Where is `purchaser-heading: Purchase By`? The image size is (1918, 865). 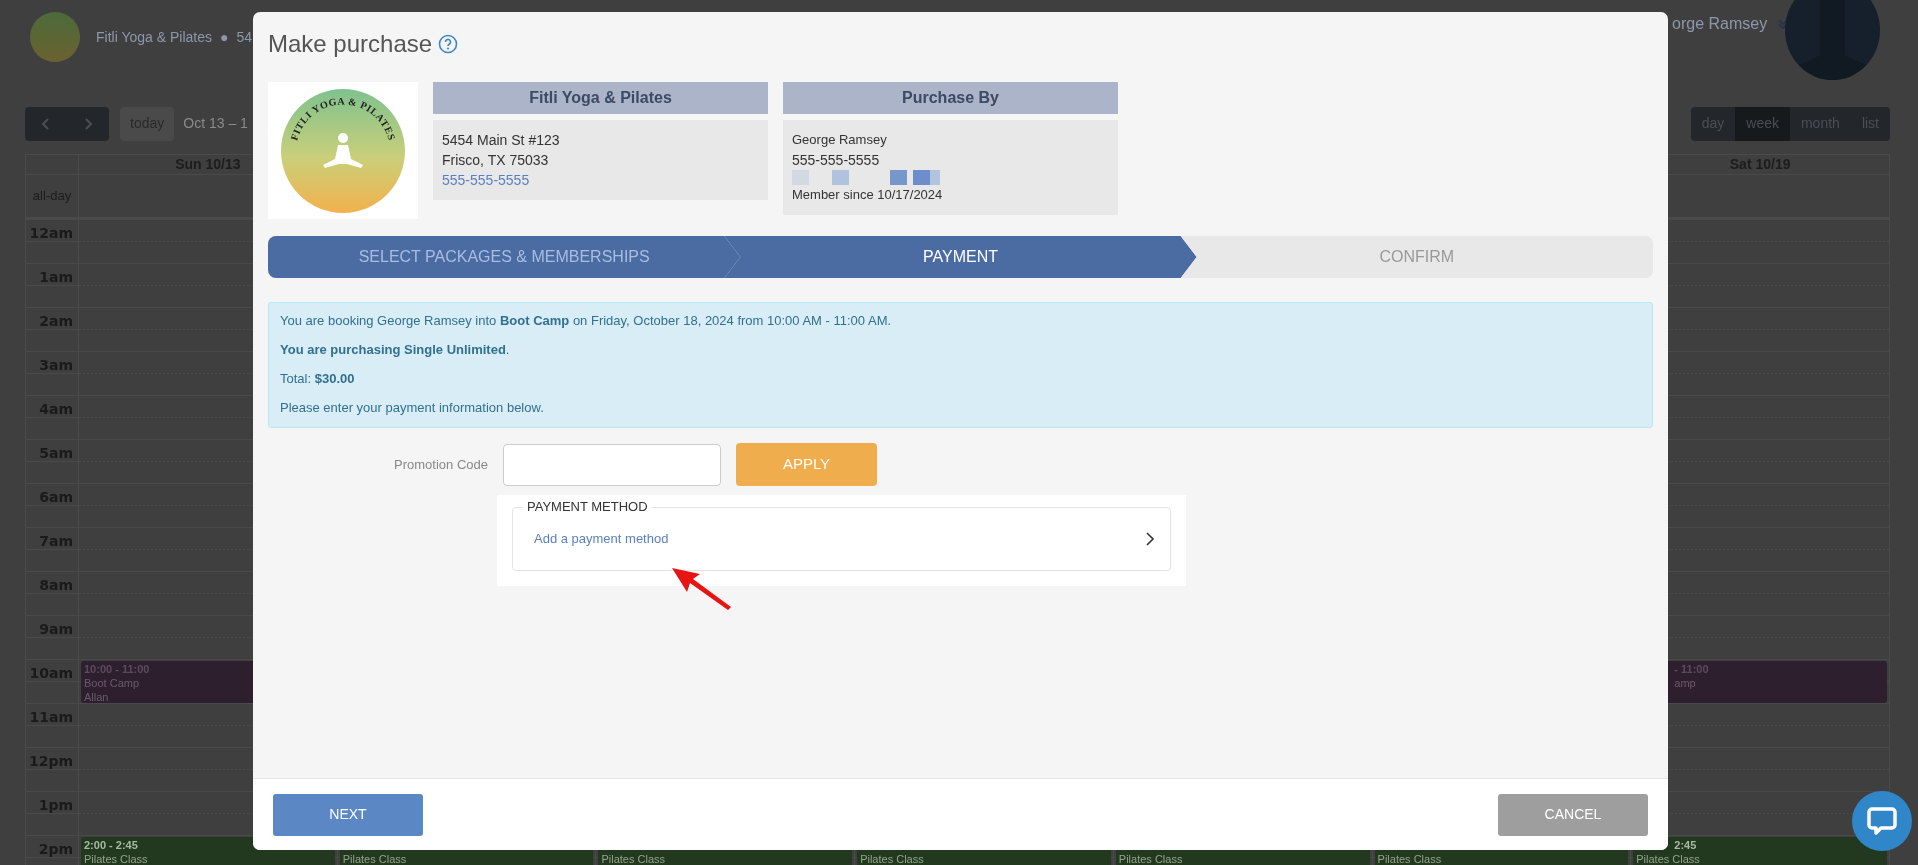 purchaser-heading: Purchase By is located at coordinates (950, 97).